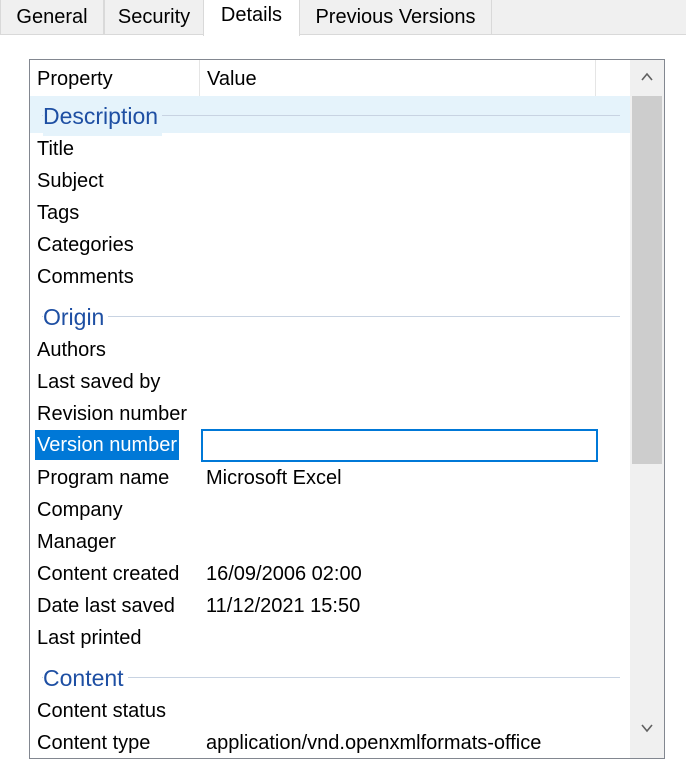 This screenshot has width=686, height=759. I want to click on property-name: Manager, so click(76, 542).